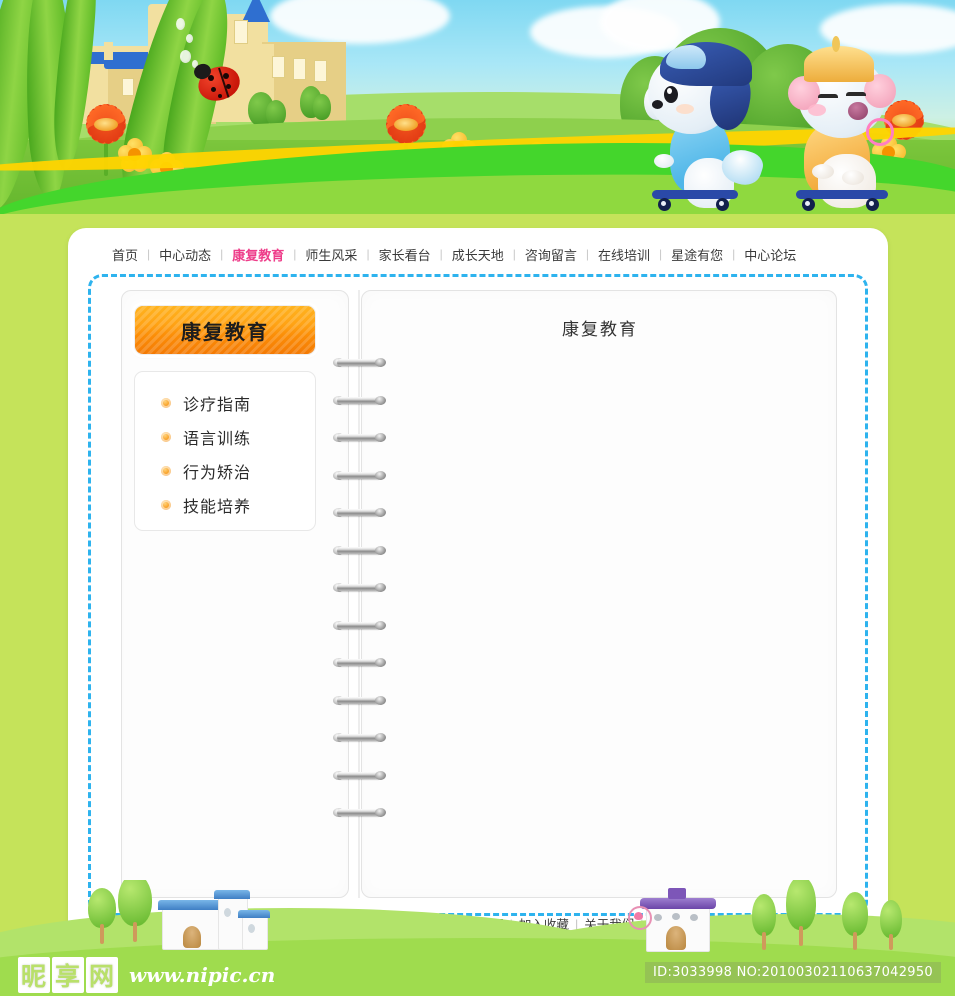  I want to click on notebook-spine, so click(359, 594).